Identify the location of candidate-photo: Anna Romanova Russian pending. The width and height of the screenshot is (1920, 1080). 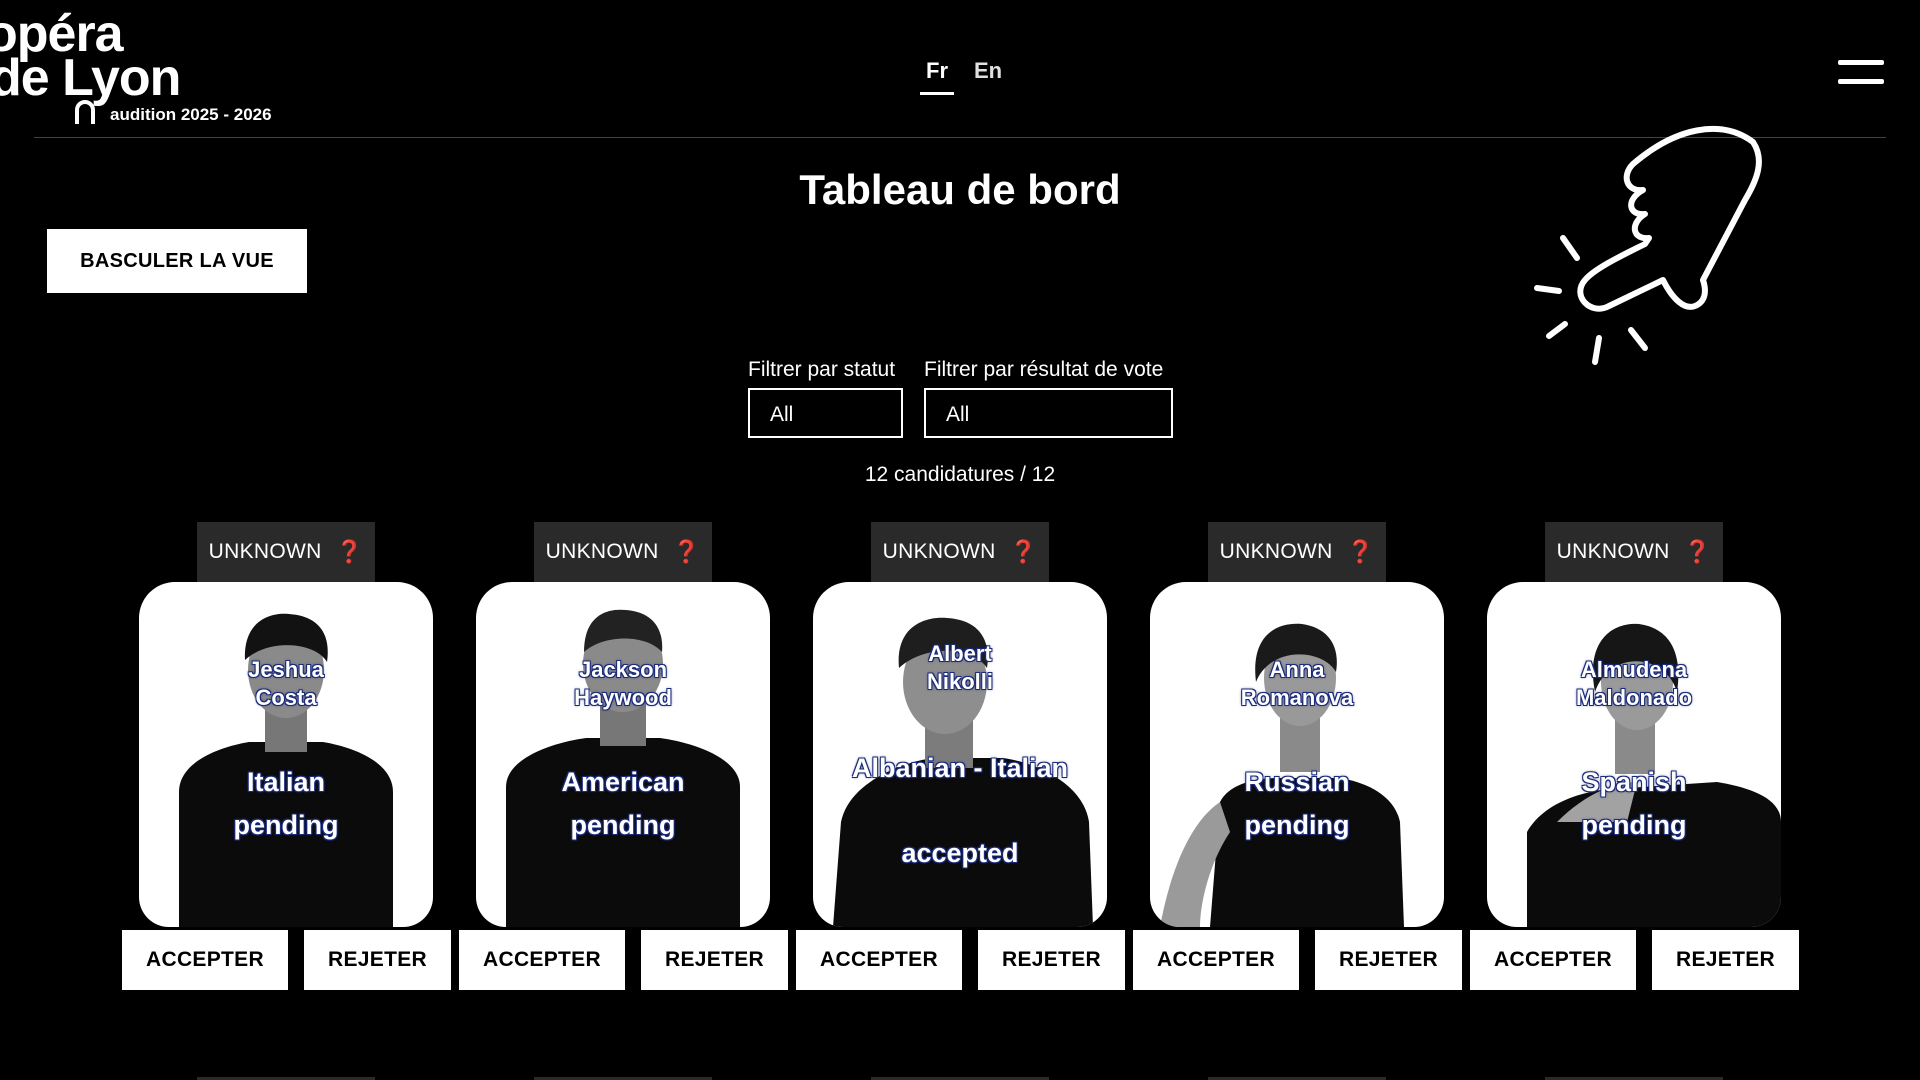
(1297, 754).